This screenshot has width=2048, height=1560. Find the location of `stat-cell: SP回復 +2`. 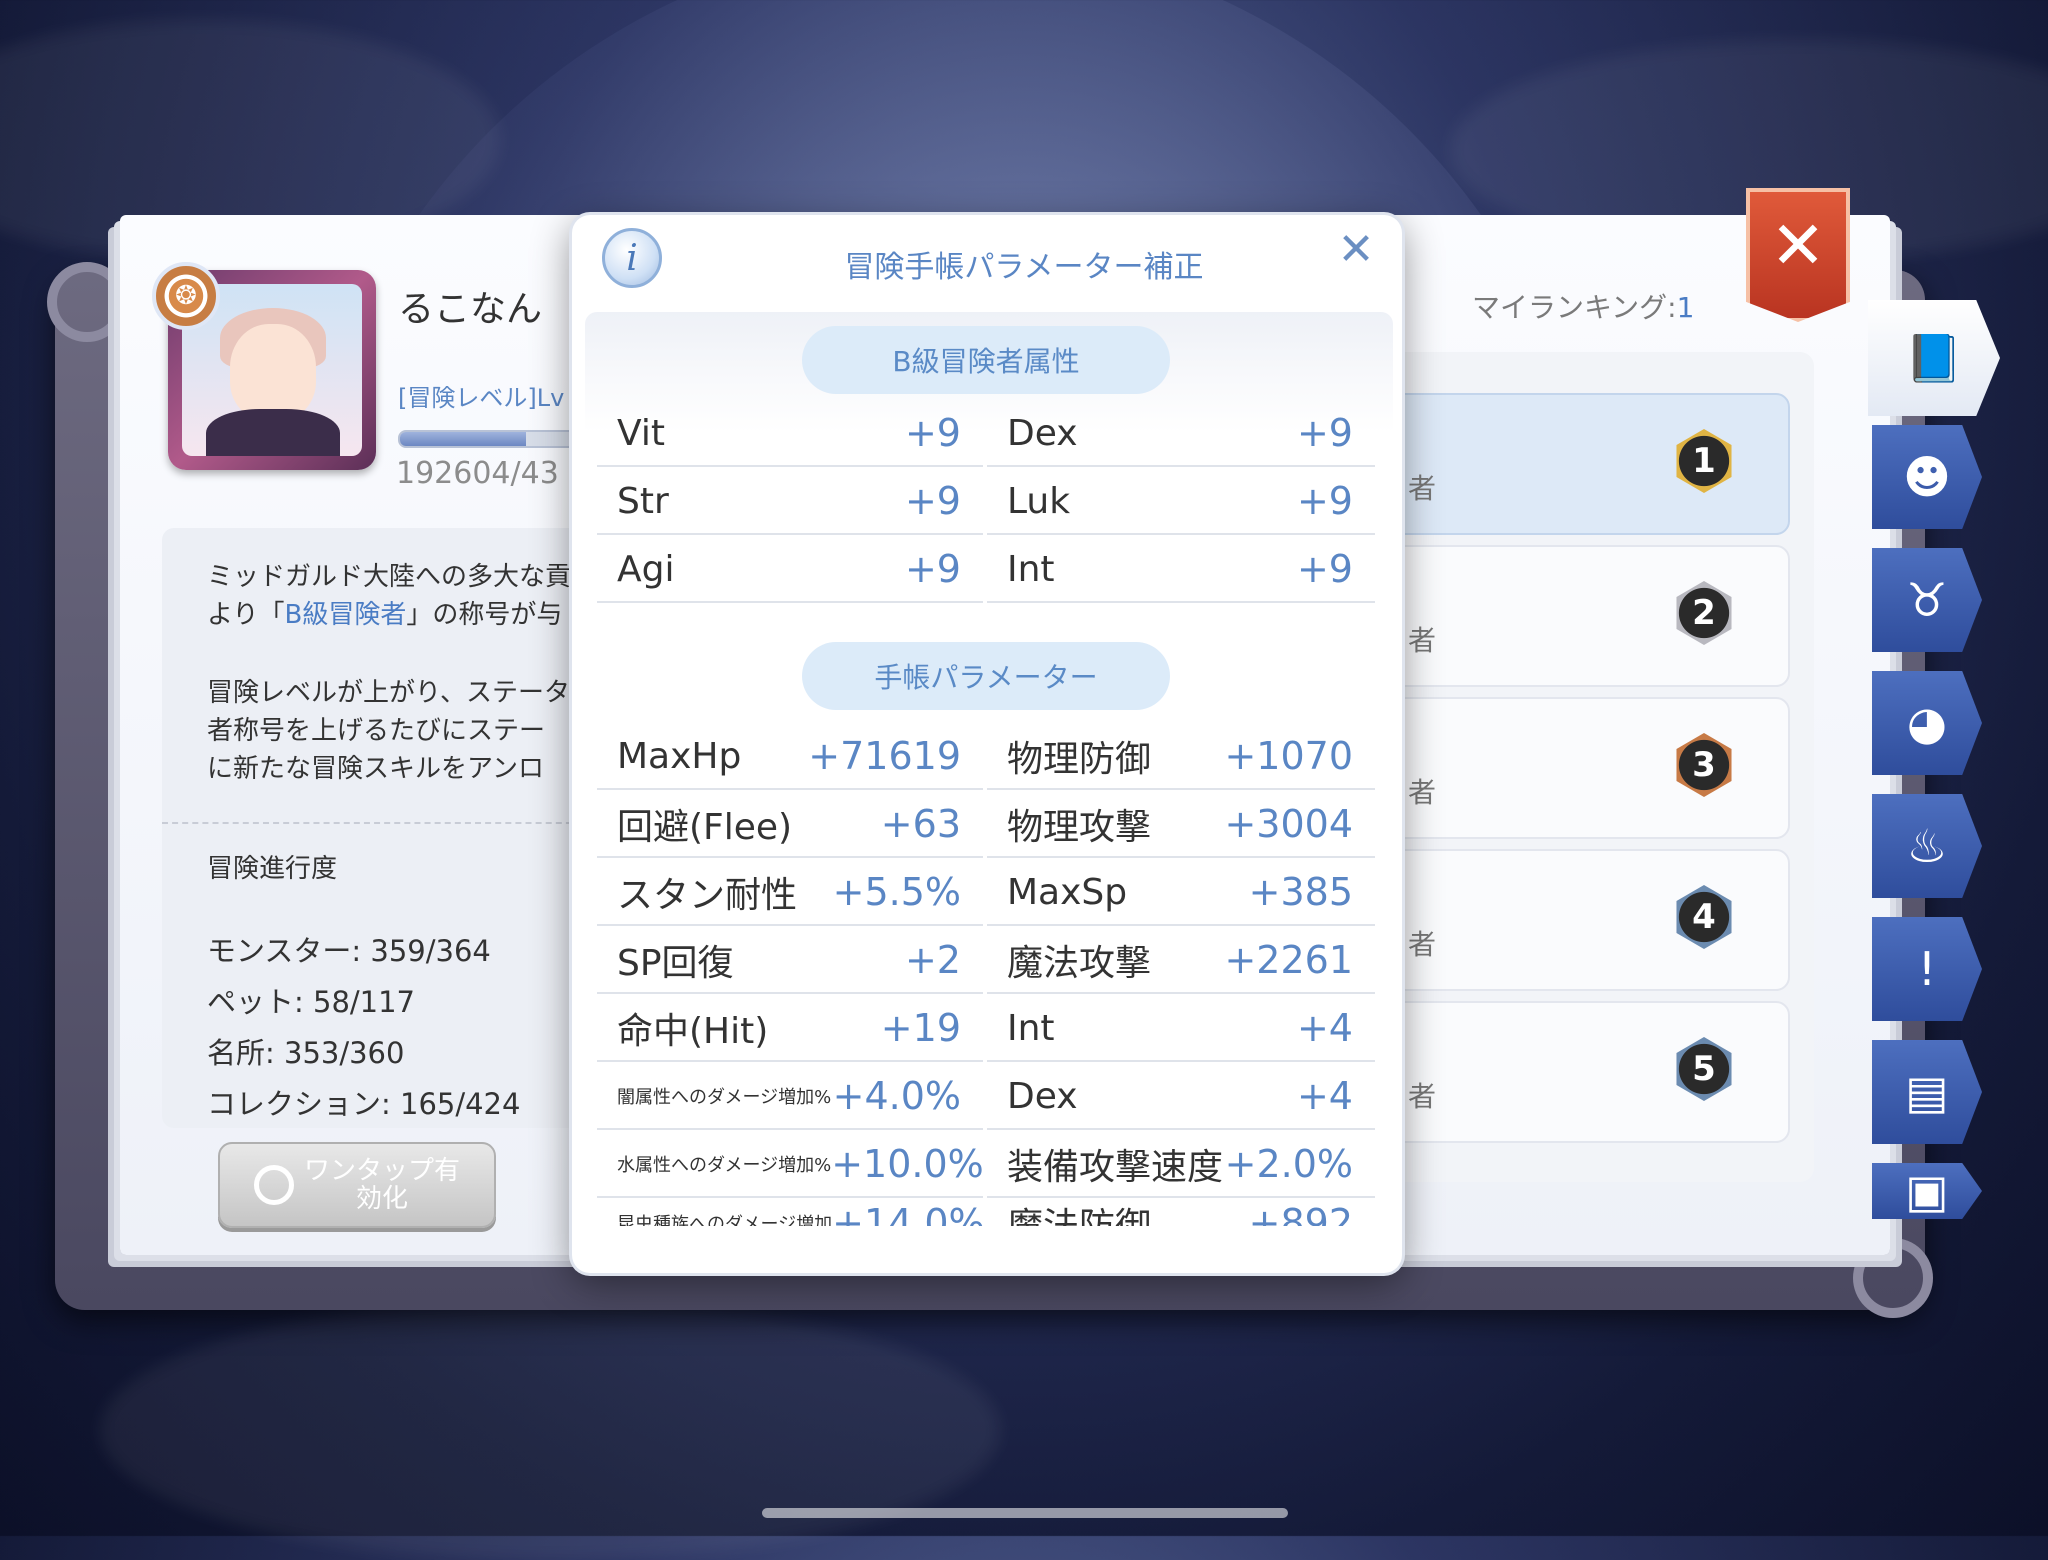

stat-cell: SP回復 +2 is located at coordinates (790, 961).